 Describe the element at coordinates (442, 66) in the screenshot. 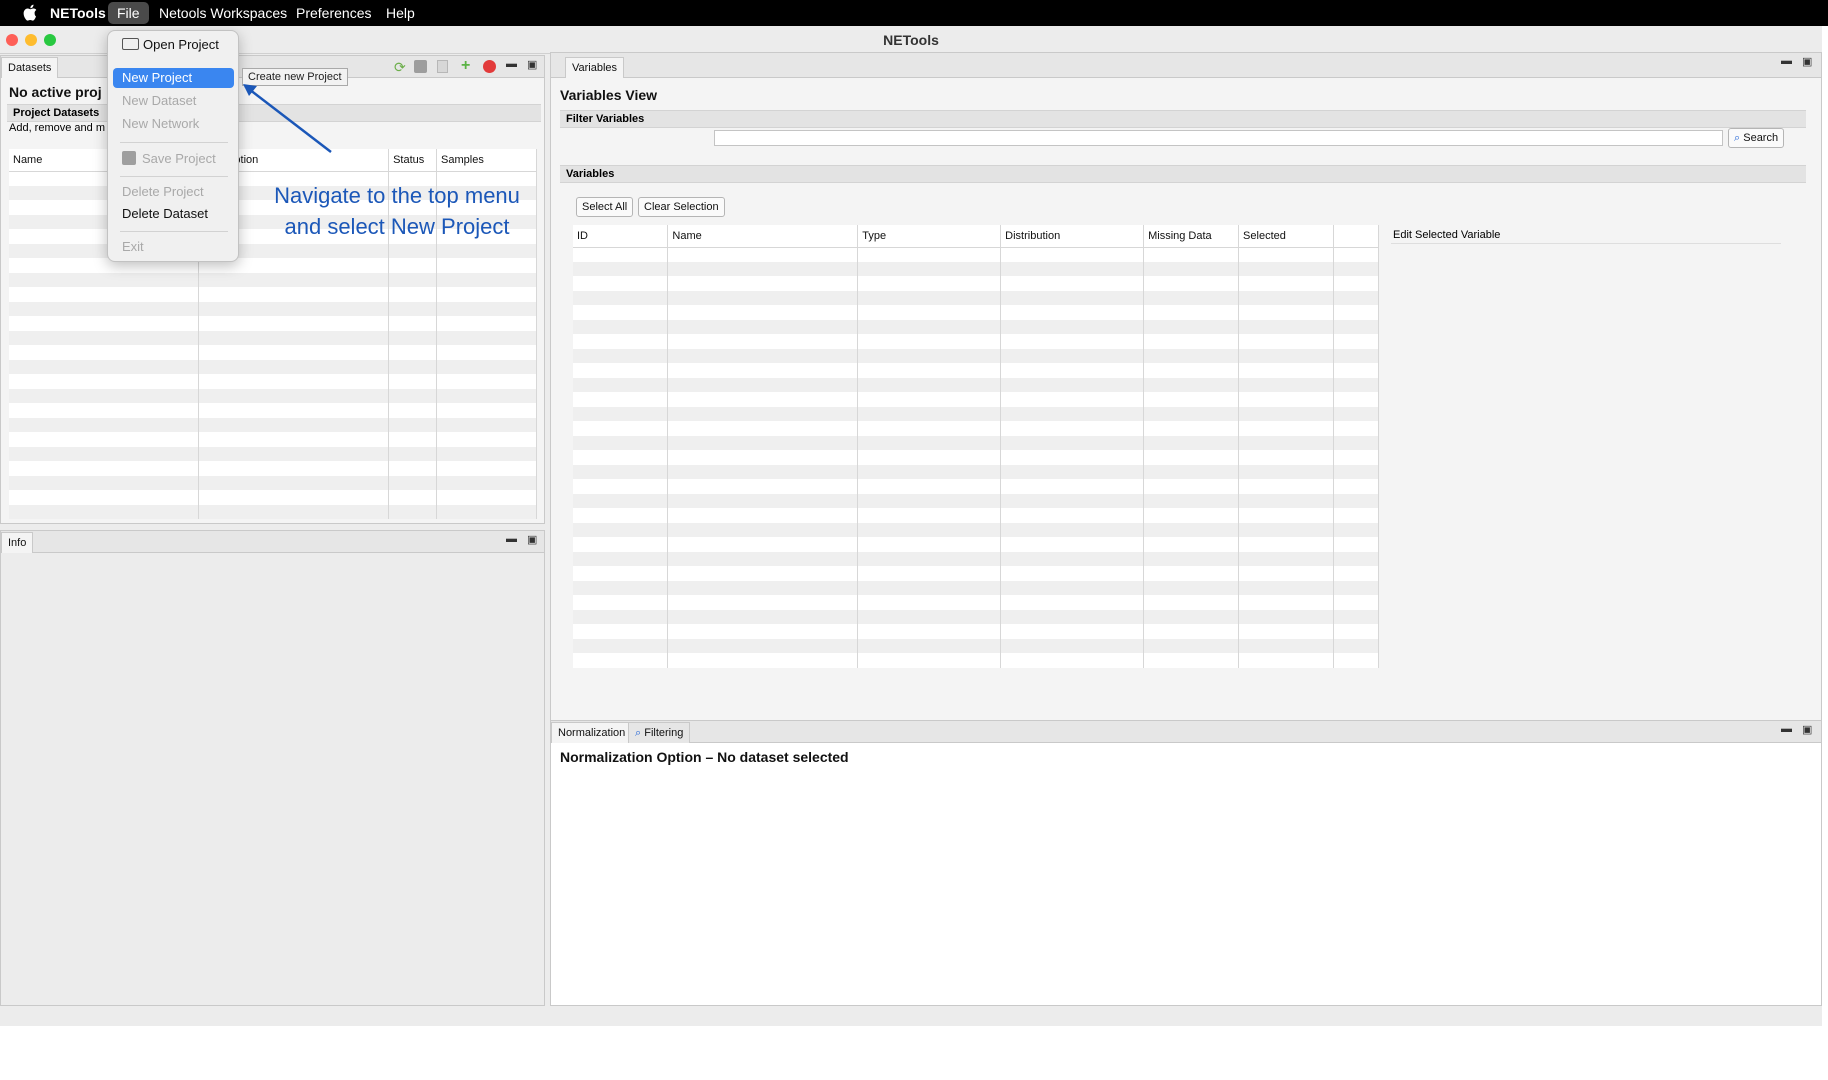

I see `export-icon` at that location.